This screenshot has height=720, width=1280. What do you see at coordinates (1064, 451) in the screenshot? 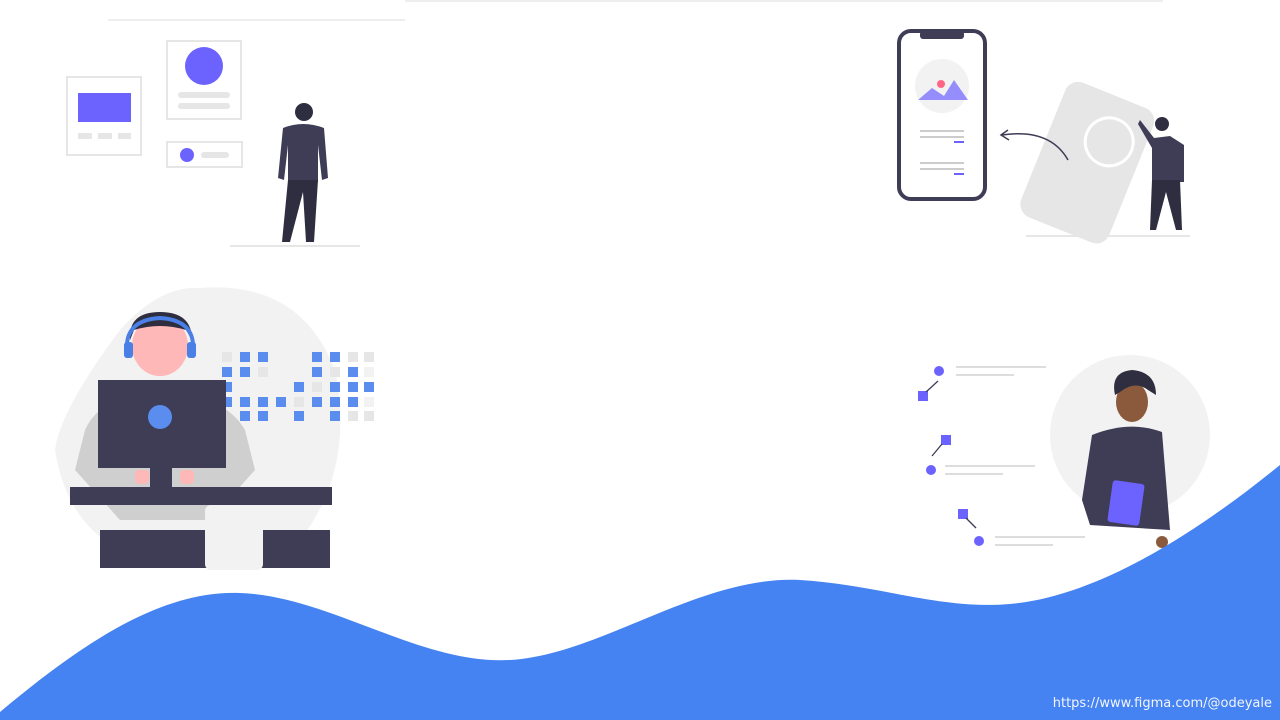
I see `workflow-illustration` at bounding box center [1064, 451].